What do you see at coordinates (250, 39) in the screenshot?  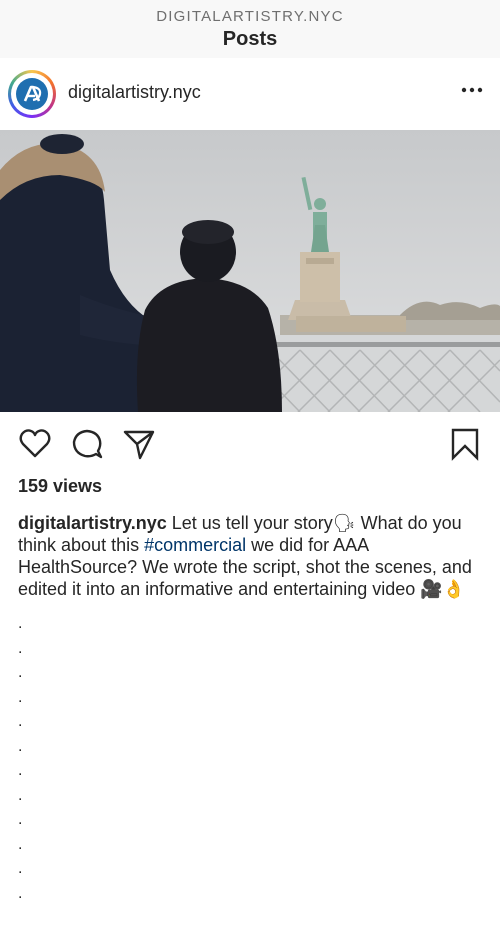 I see `page-title: Posts` at bounding box center [250, 39].